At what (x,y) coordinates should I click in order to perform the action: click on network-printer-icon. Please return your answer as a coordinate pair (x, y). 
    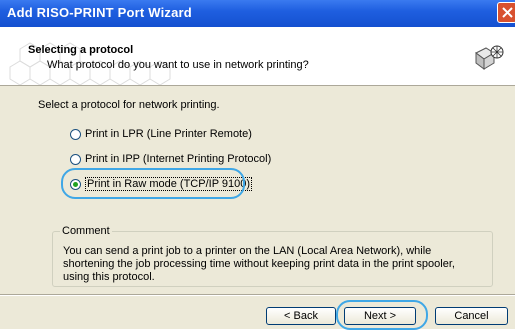
    Looking at the image, I should click on (489, 57).